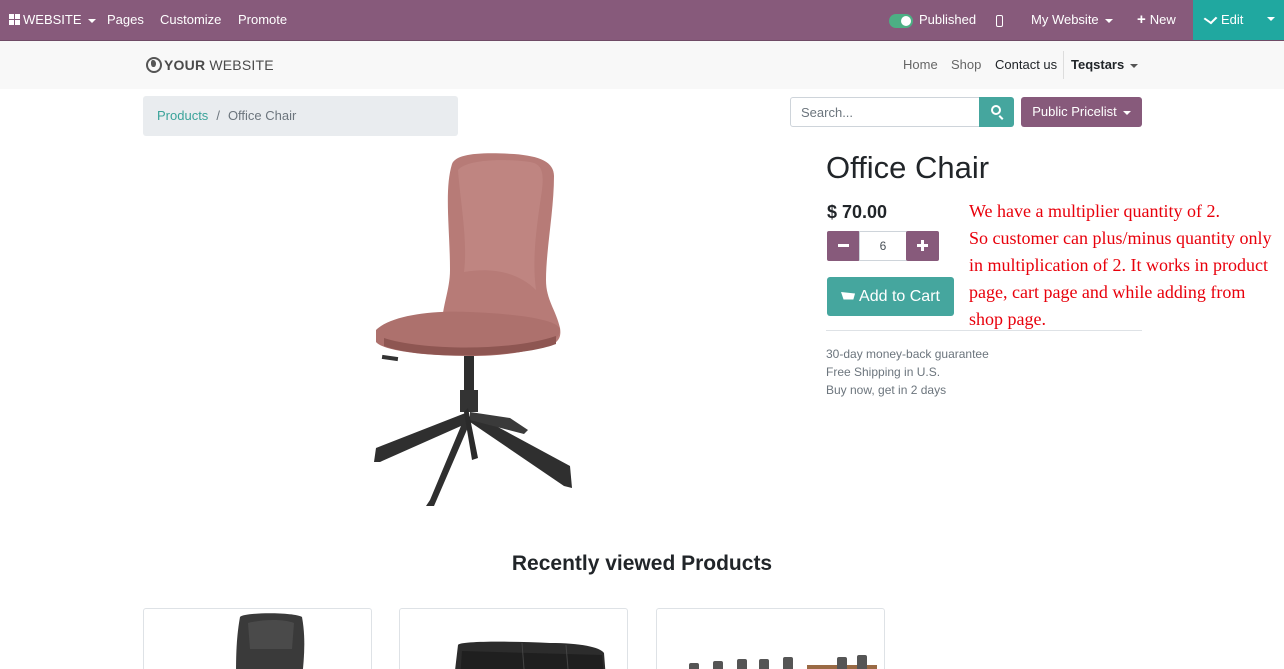  I want to click on search-icon, so click(996, 110).